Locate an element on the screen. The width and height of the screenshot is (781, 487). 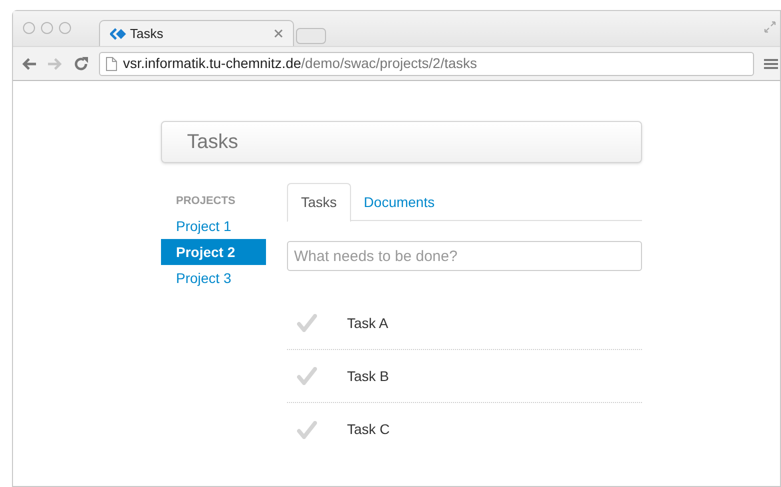
task-title: Task B is located at coordinates (368, 376).